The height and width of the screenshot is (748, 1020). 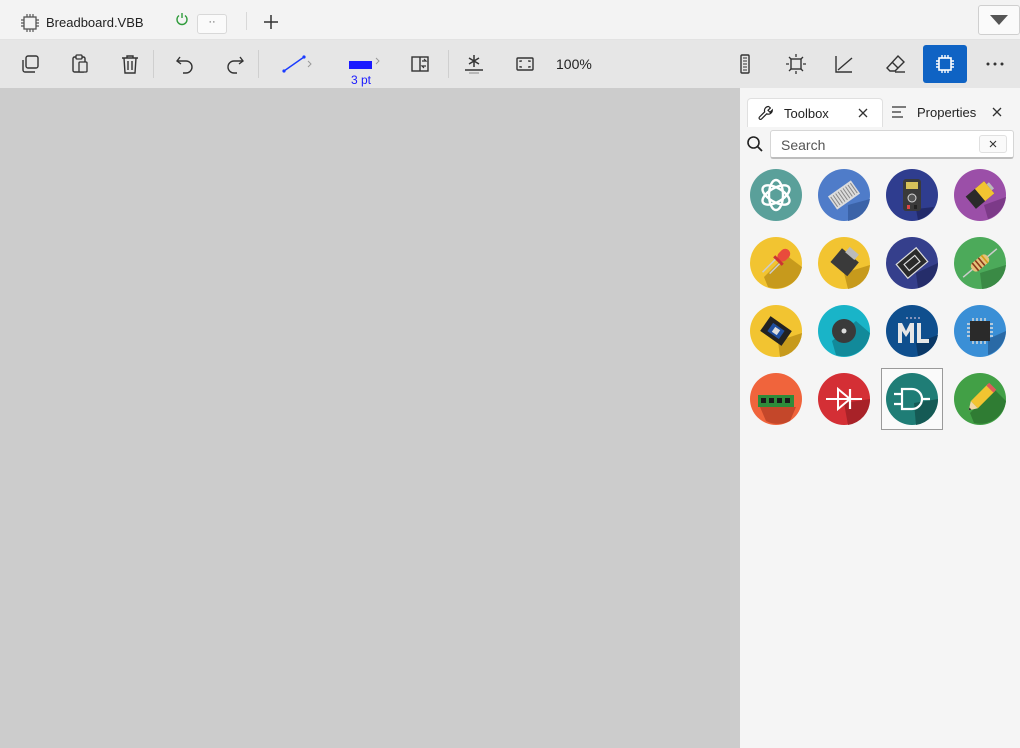 I want to click on chip-module-icon, so click(x=776, y=331).